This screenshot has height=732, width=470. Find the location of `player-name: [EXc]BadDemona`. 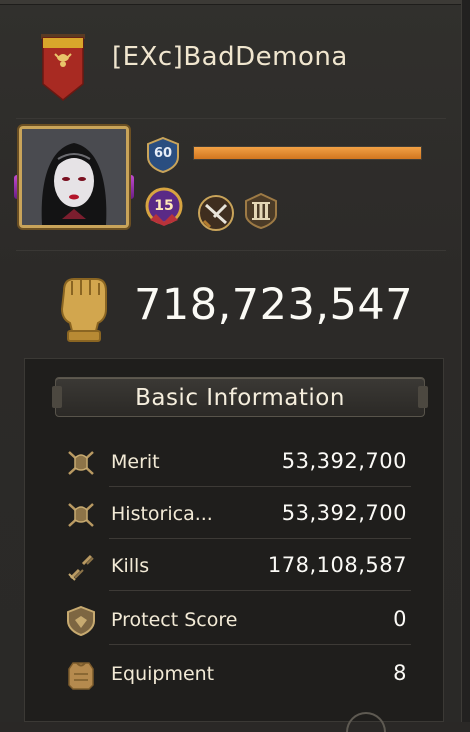

player-name: [EXc]BadDemona is located at coordinates (230, 57).